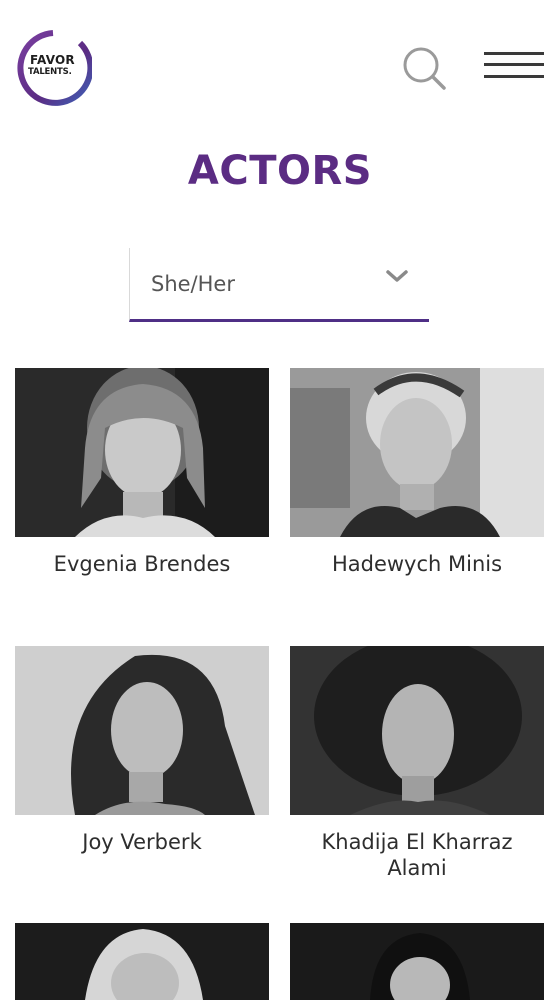 This screenshot has height=1000, width=560. What do you see at coordinates (417, 855) in the screenshot?
I see `actor-name: Khadija El Kharraz Alami` at bounding box center [417, 855].